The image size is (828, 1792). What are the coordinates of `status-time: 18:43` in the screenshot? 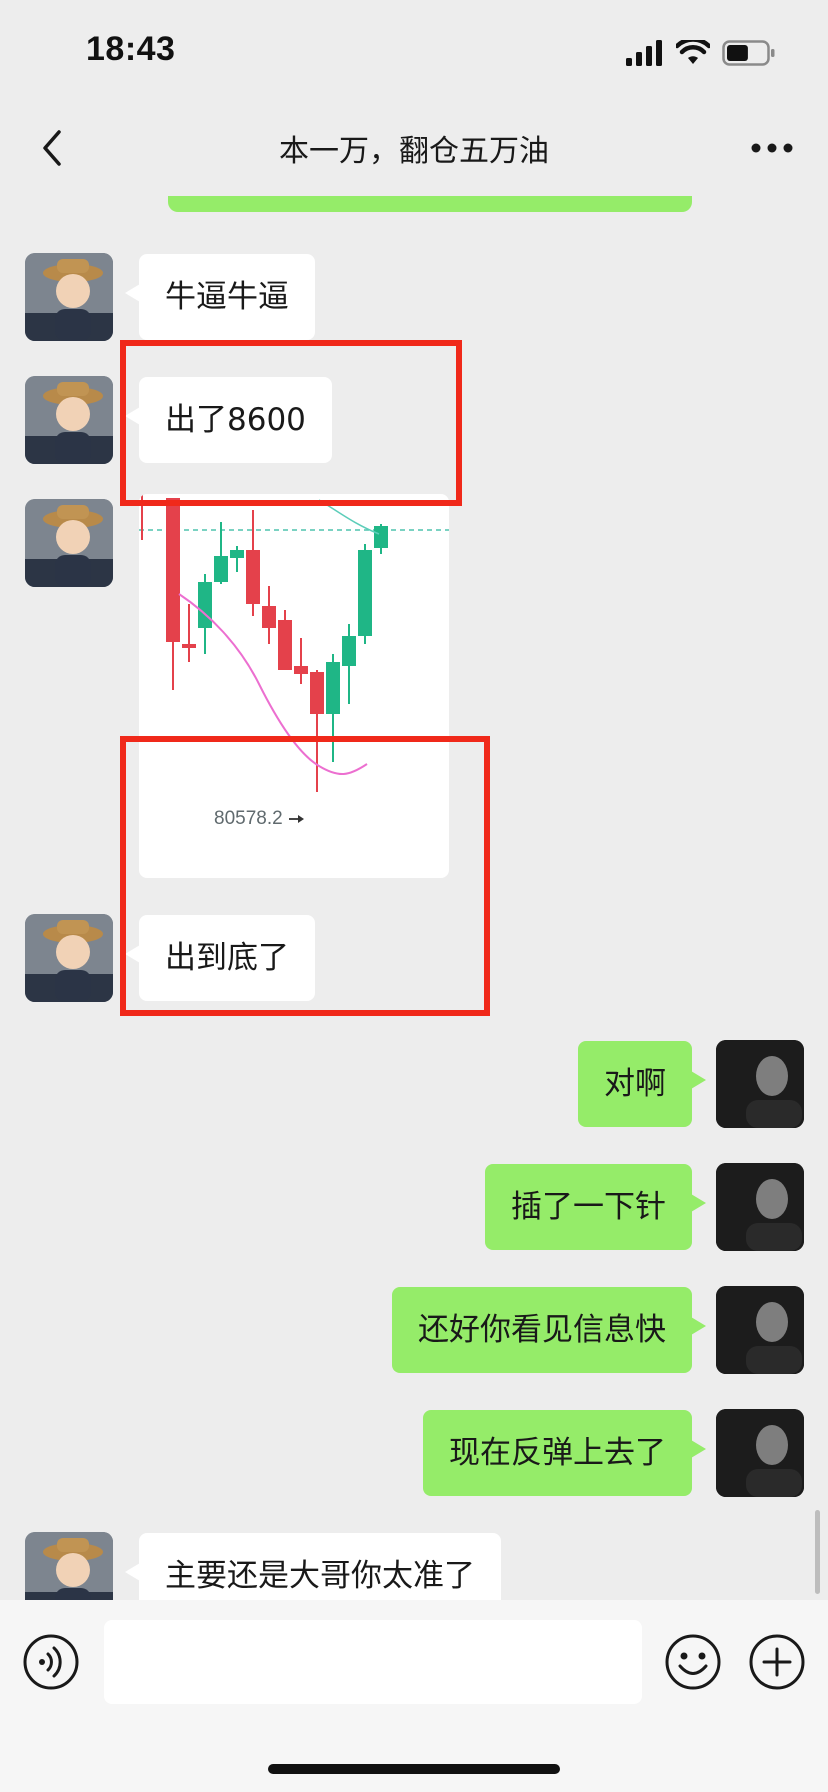 It's located at (131, 49).